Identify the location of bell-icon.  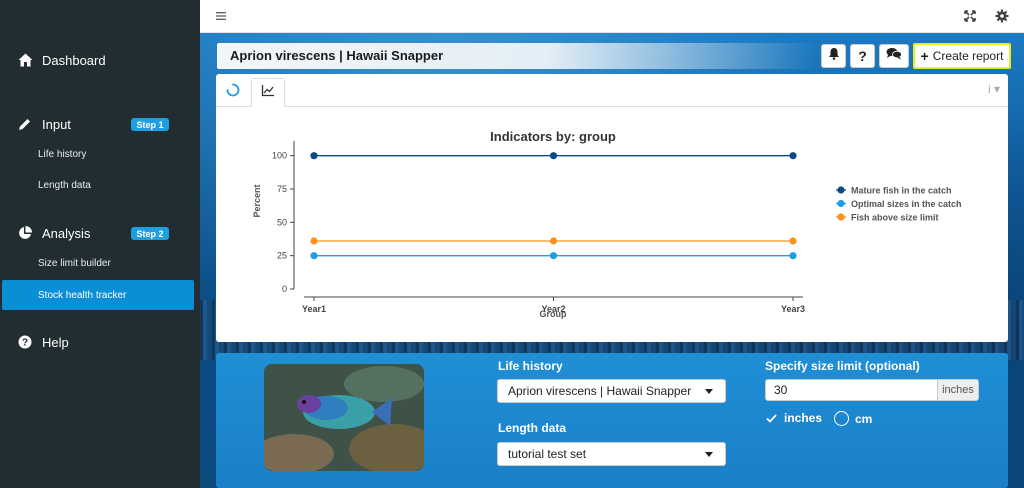
(834, 56).